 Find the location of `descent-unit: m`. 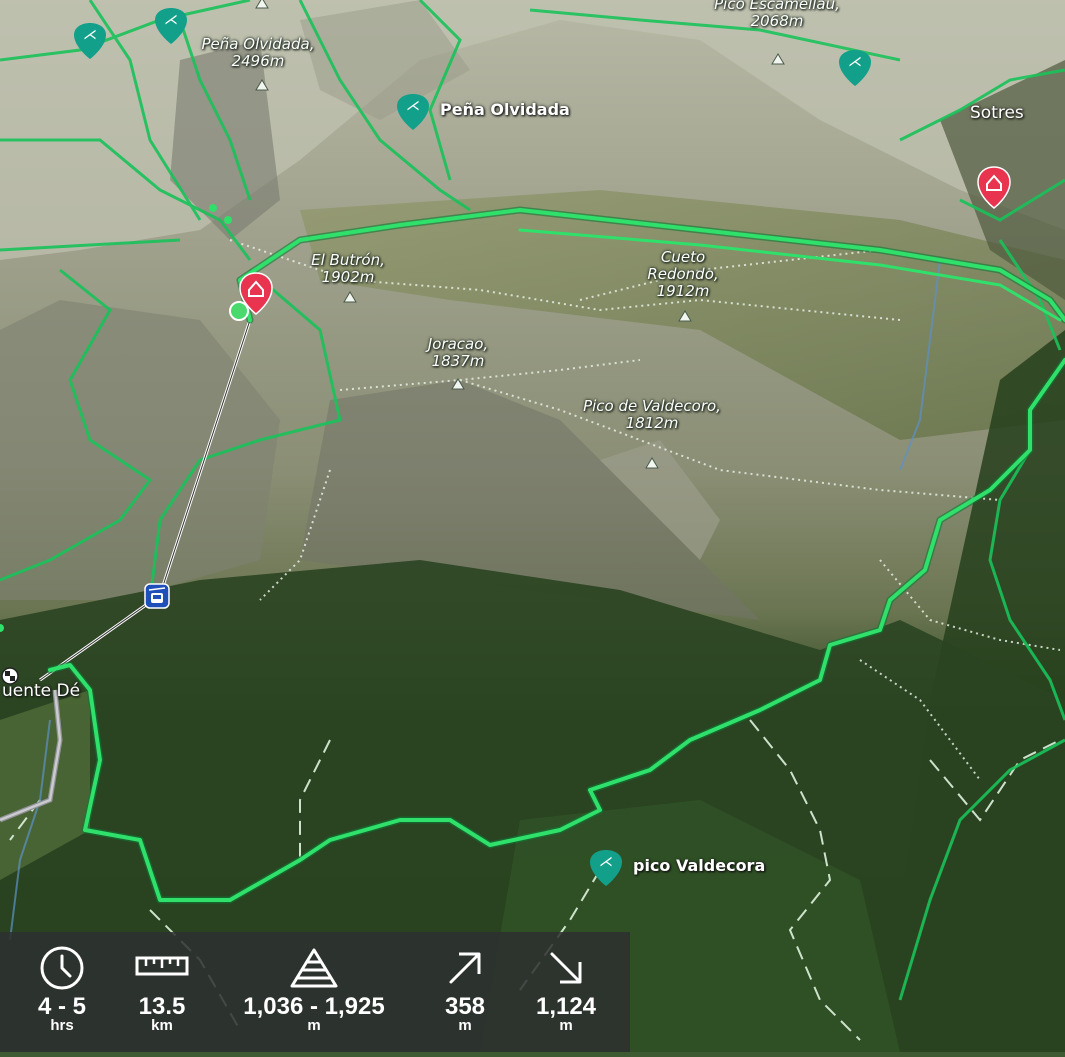

descent-unit: m is located at coordinates (566, 1025).